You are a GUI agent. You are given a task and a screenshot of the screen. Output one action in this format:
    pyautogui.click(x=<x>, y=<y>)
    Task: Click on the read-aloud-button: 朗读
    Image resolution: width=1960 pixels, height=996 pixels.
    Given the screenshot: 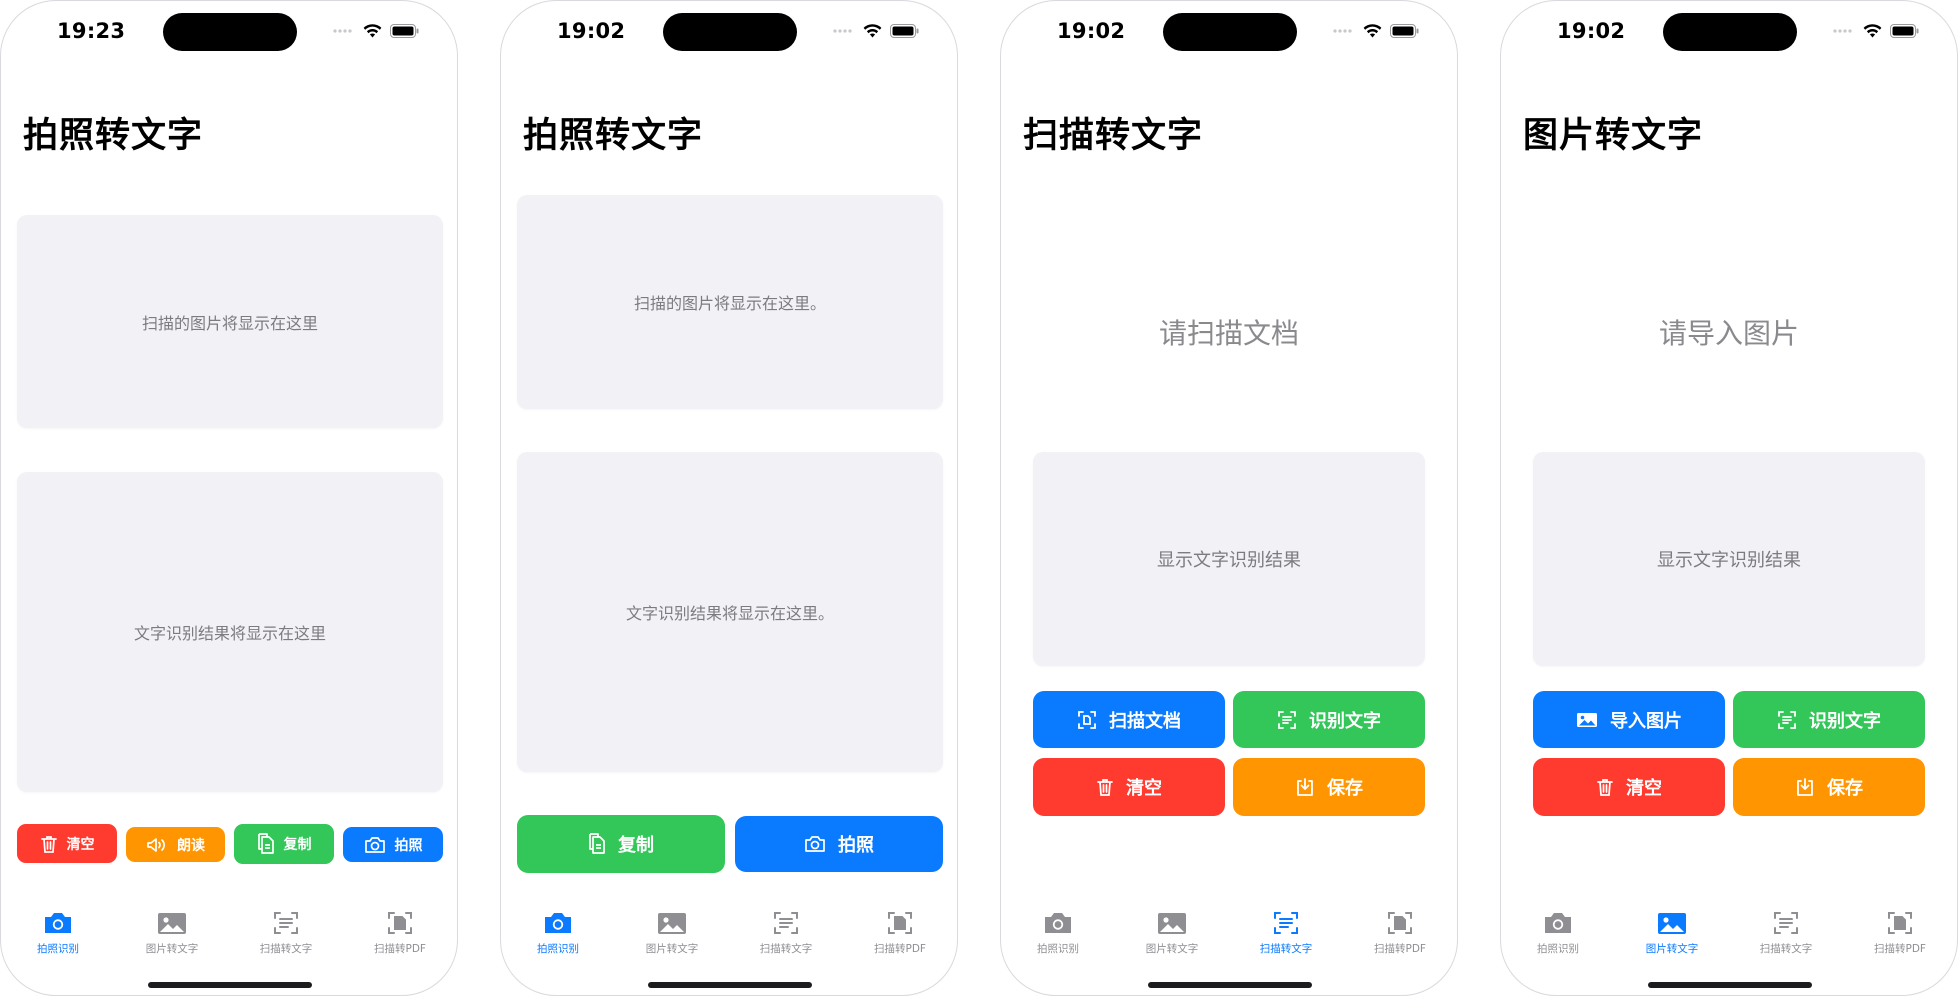 What is the action you would take?
    pyautogui.click(x=175, y=844)
    